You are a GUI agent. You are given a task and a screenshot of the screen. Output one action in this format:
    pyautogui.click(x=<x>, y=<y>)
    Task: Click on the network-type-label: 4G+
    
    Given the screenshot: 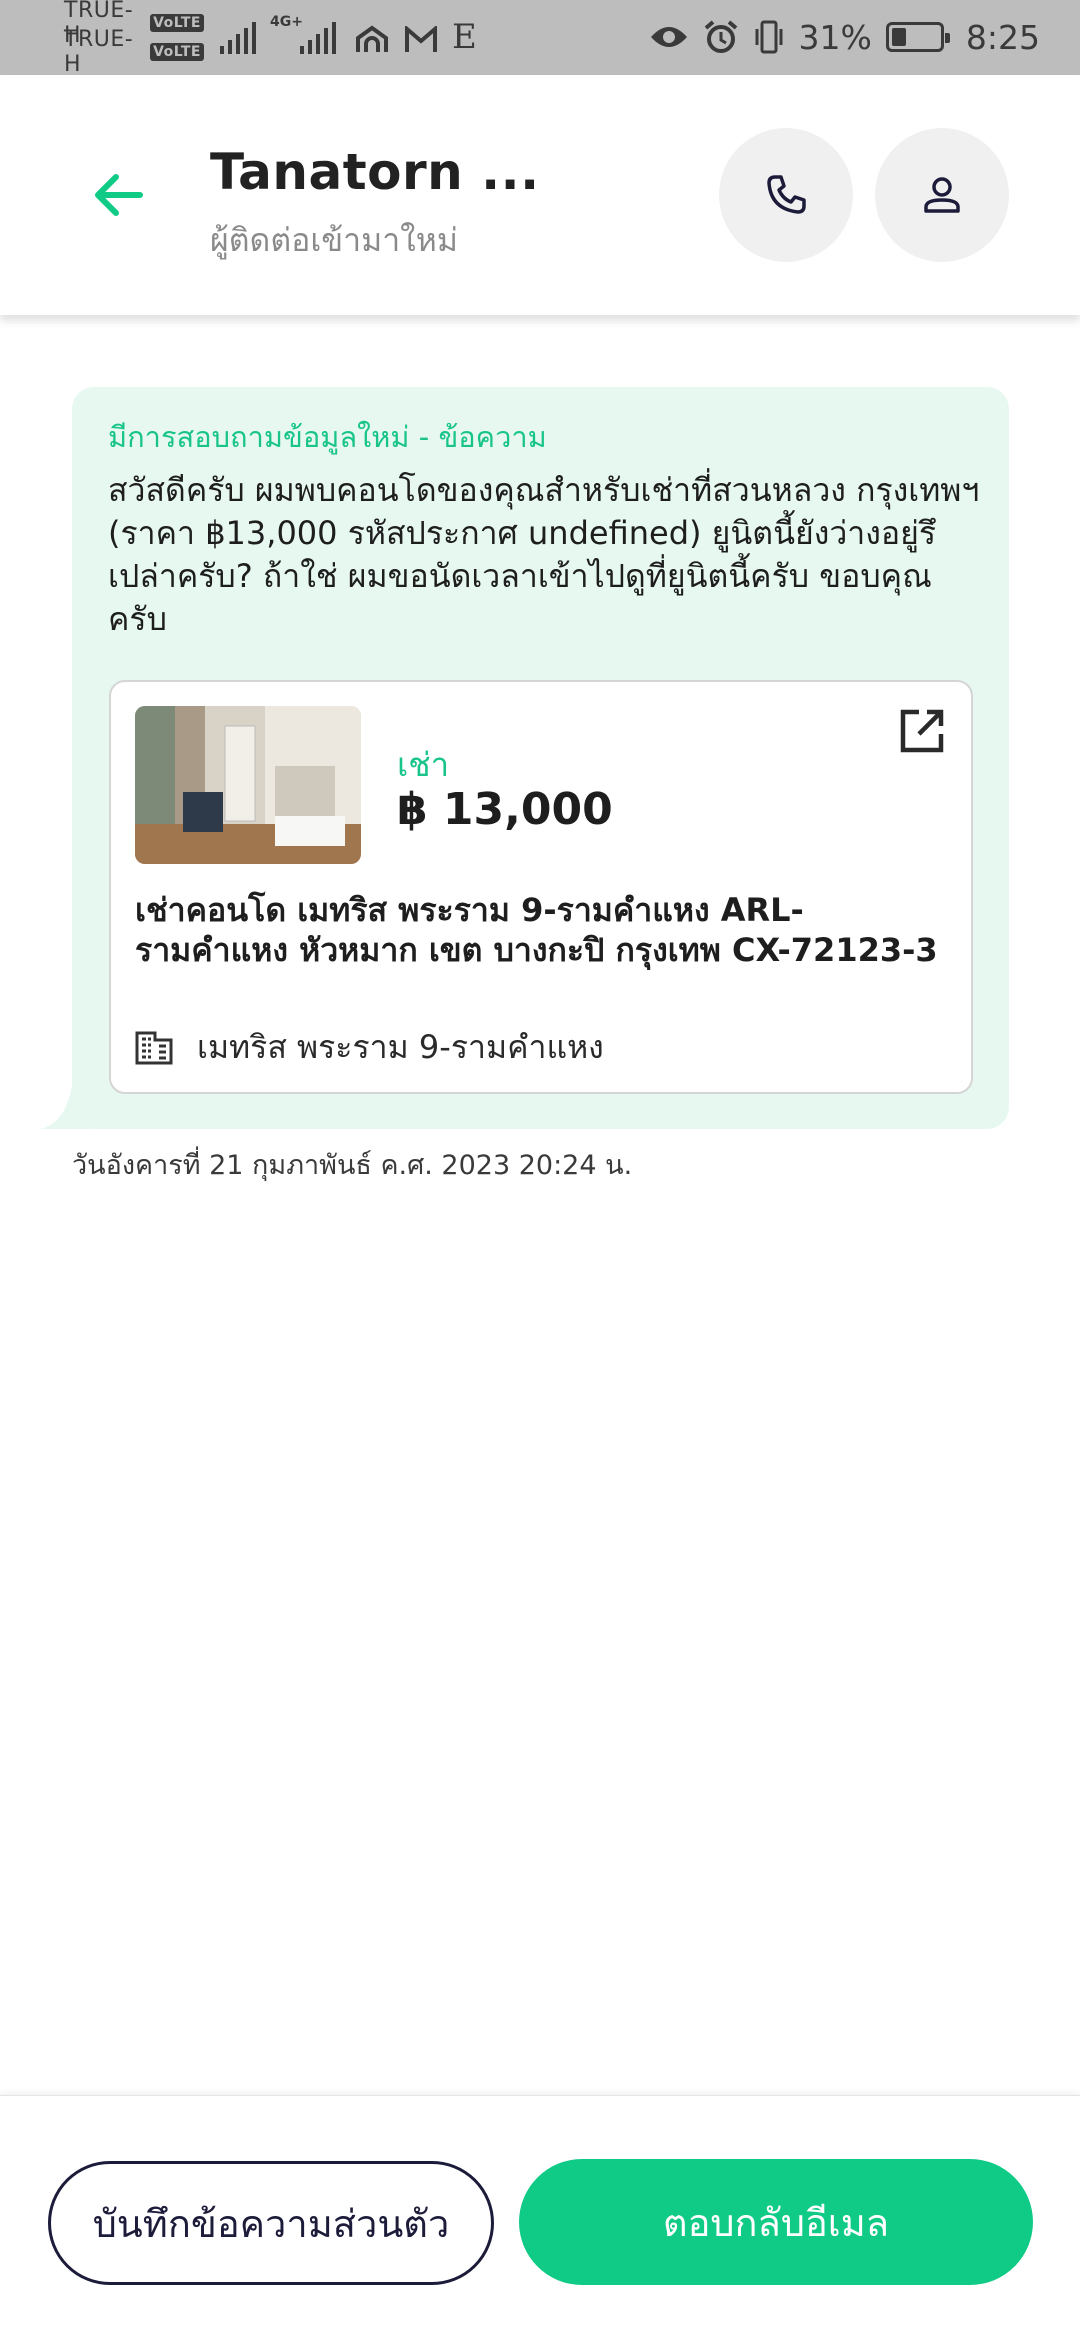 What is the action you would take?
    pyautogui.click(x=286, y=22)
    